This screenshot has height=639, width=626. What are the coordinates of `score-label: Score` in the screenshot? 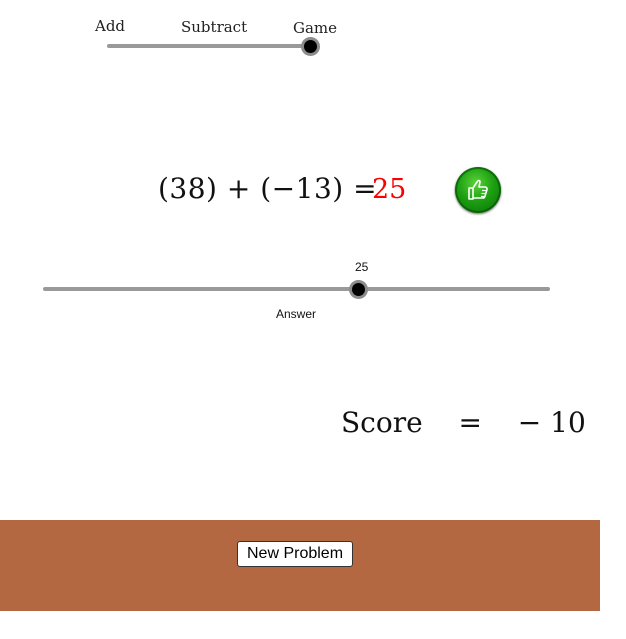 It's located at (382, 422).